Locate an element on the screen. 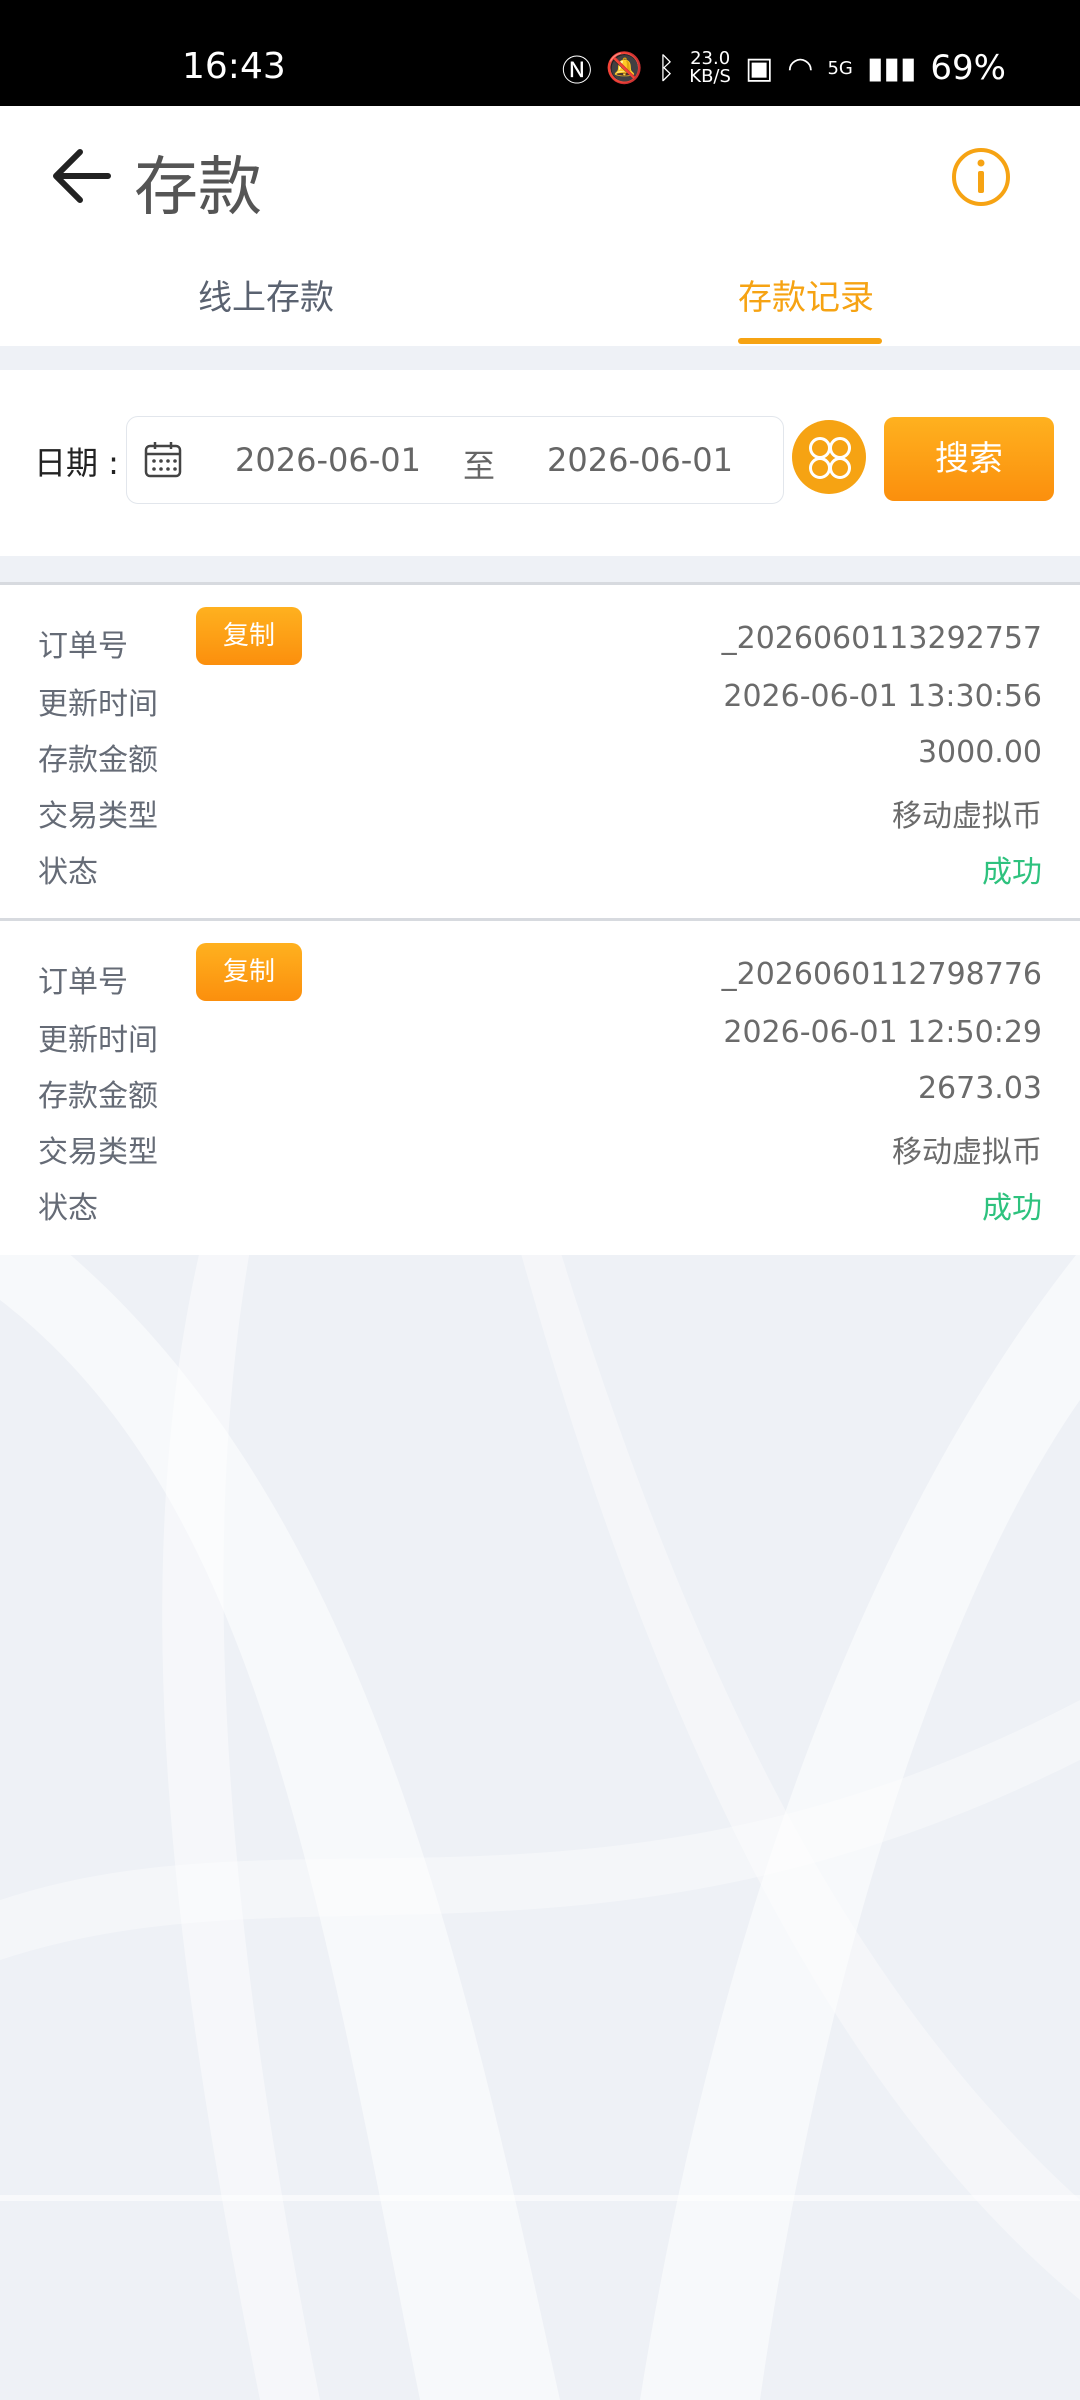 The width and height of the screenshot is (1080, 2400). amount-row: 存款金额 2673.03 is located at coordinates (540, 1092).